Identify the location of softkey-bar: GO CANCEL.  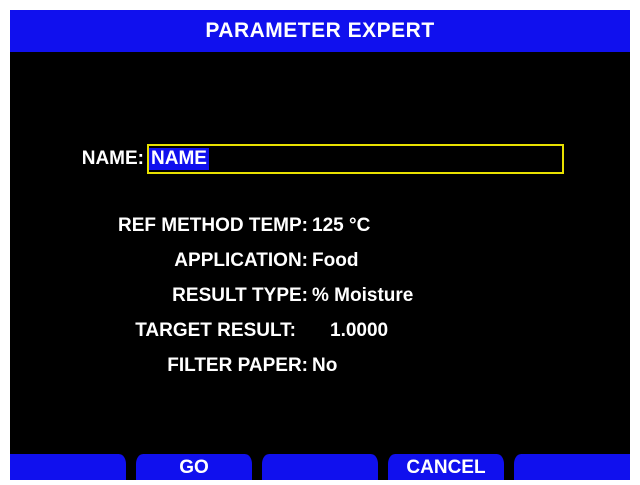
(320, 467).